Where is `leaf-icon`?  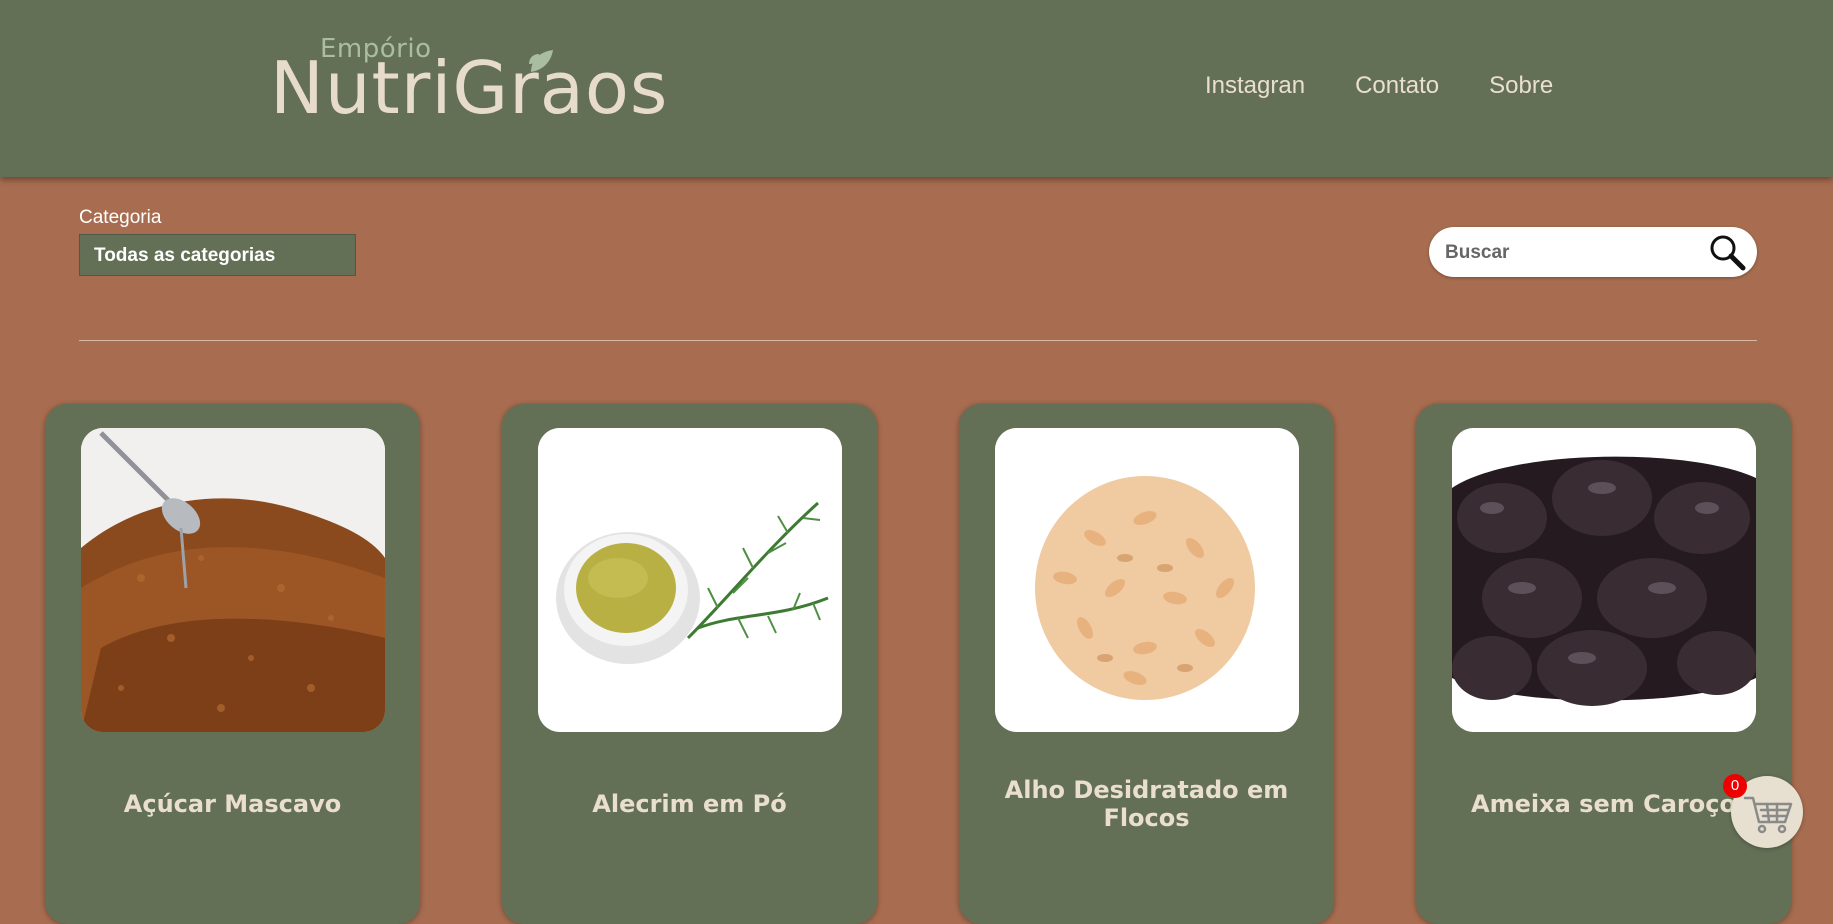
leaf-icon is located at coordinates (541, 61).